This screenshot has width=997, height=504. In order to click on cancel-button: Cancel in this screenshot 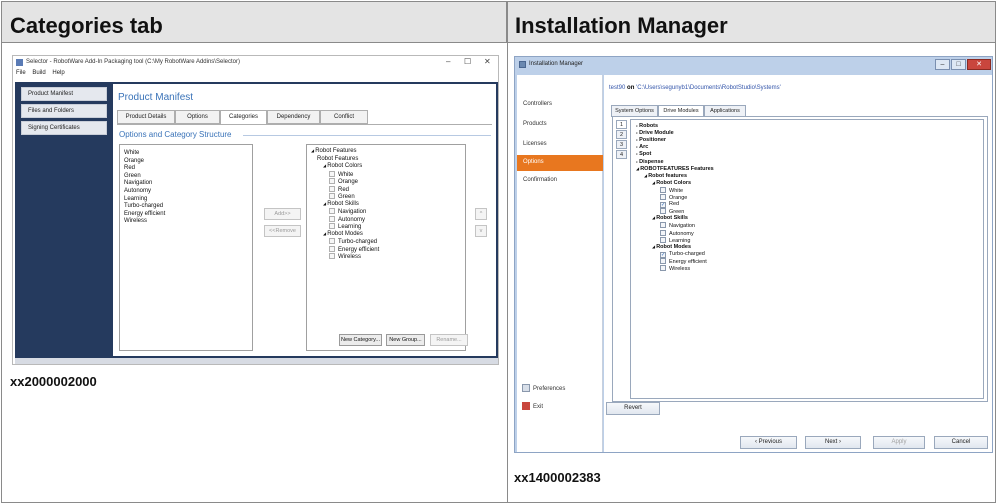, I will do `click(961, 442)`.